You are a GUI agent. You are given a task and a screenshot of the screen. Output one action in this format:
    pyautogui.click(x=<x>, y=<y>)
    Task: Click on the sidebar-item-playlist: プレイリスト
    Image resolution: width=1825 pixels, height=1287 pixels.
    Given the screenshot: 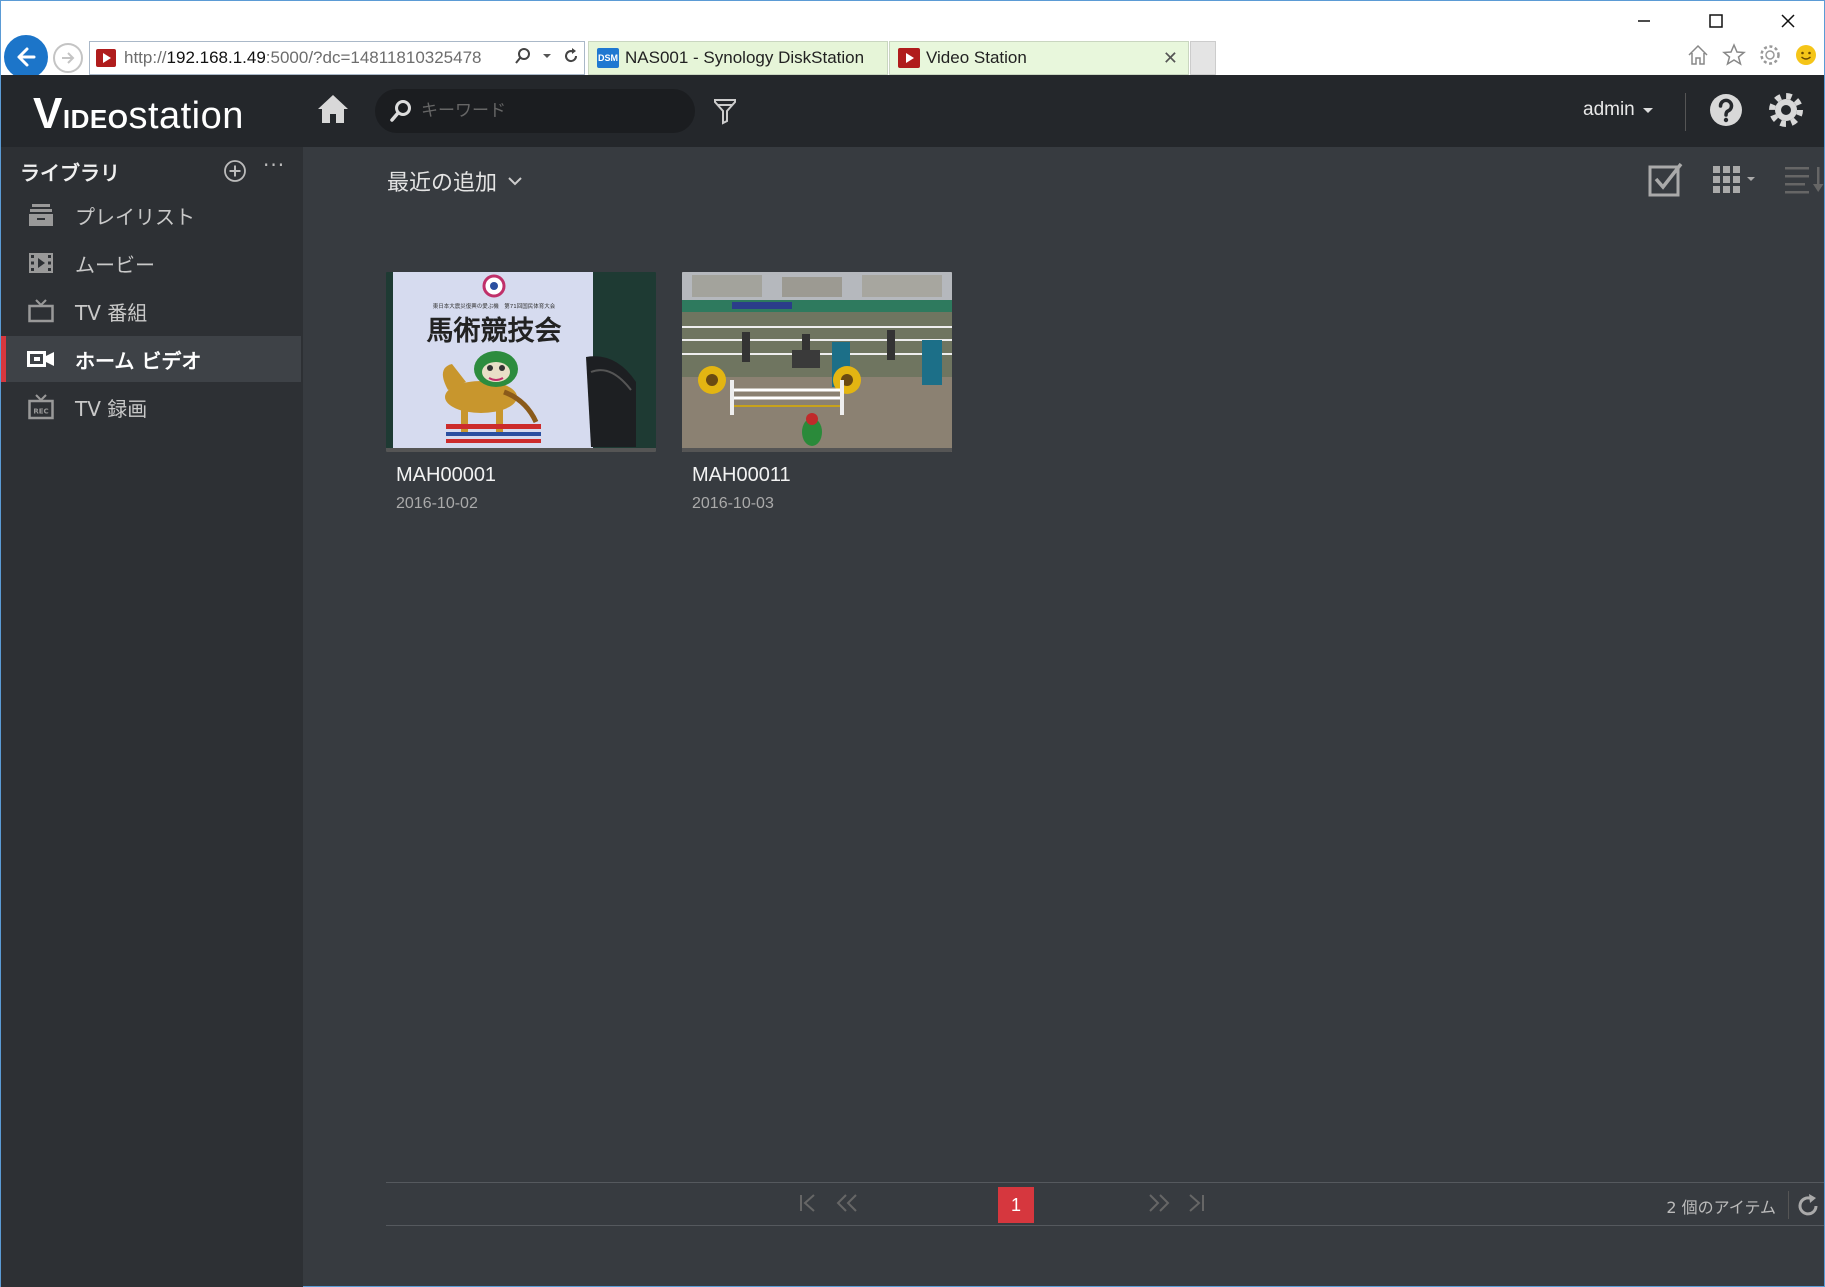 What is the action you would take?
    pyautogui.click(x=151, y=215)
    